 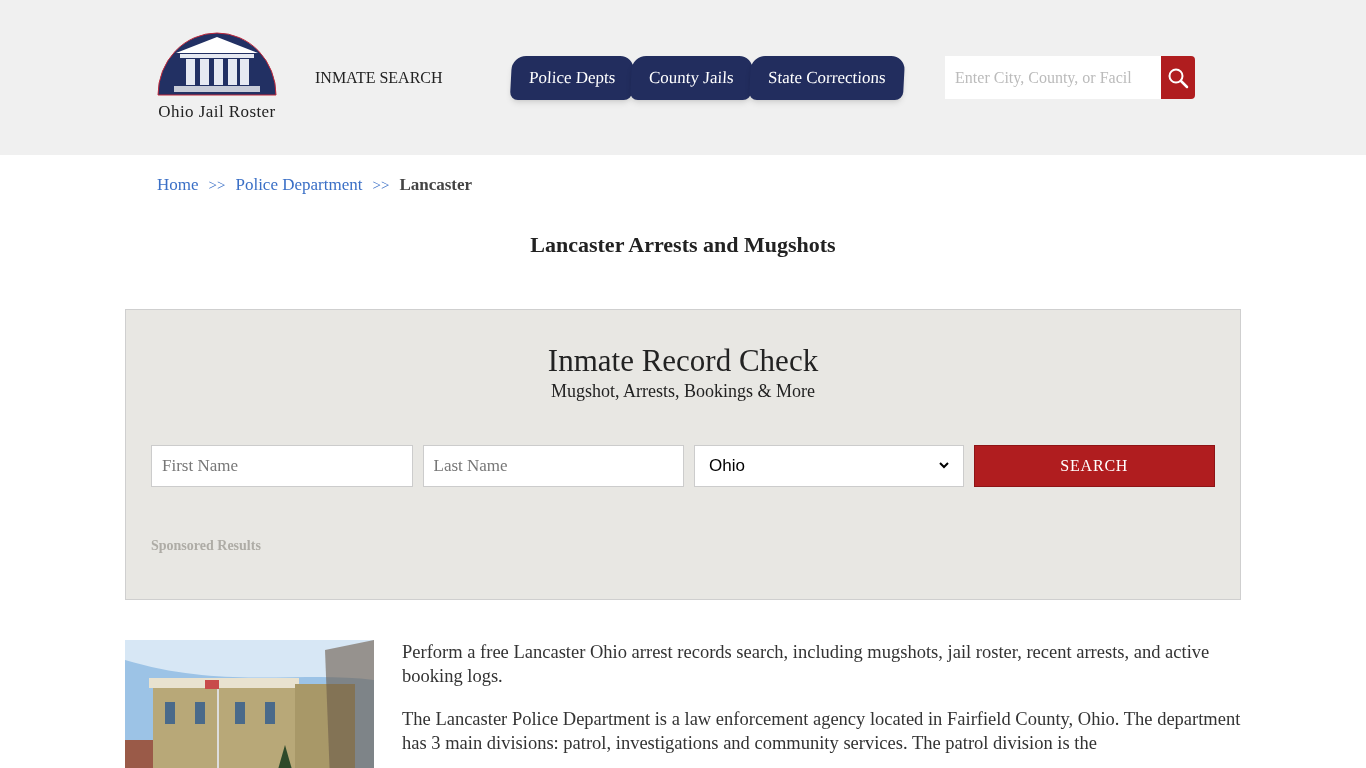 What do you see at coordinates (217, 63) in the screenshot?
I see `courthouse-logo-icon` at bounding box center [217, 63].